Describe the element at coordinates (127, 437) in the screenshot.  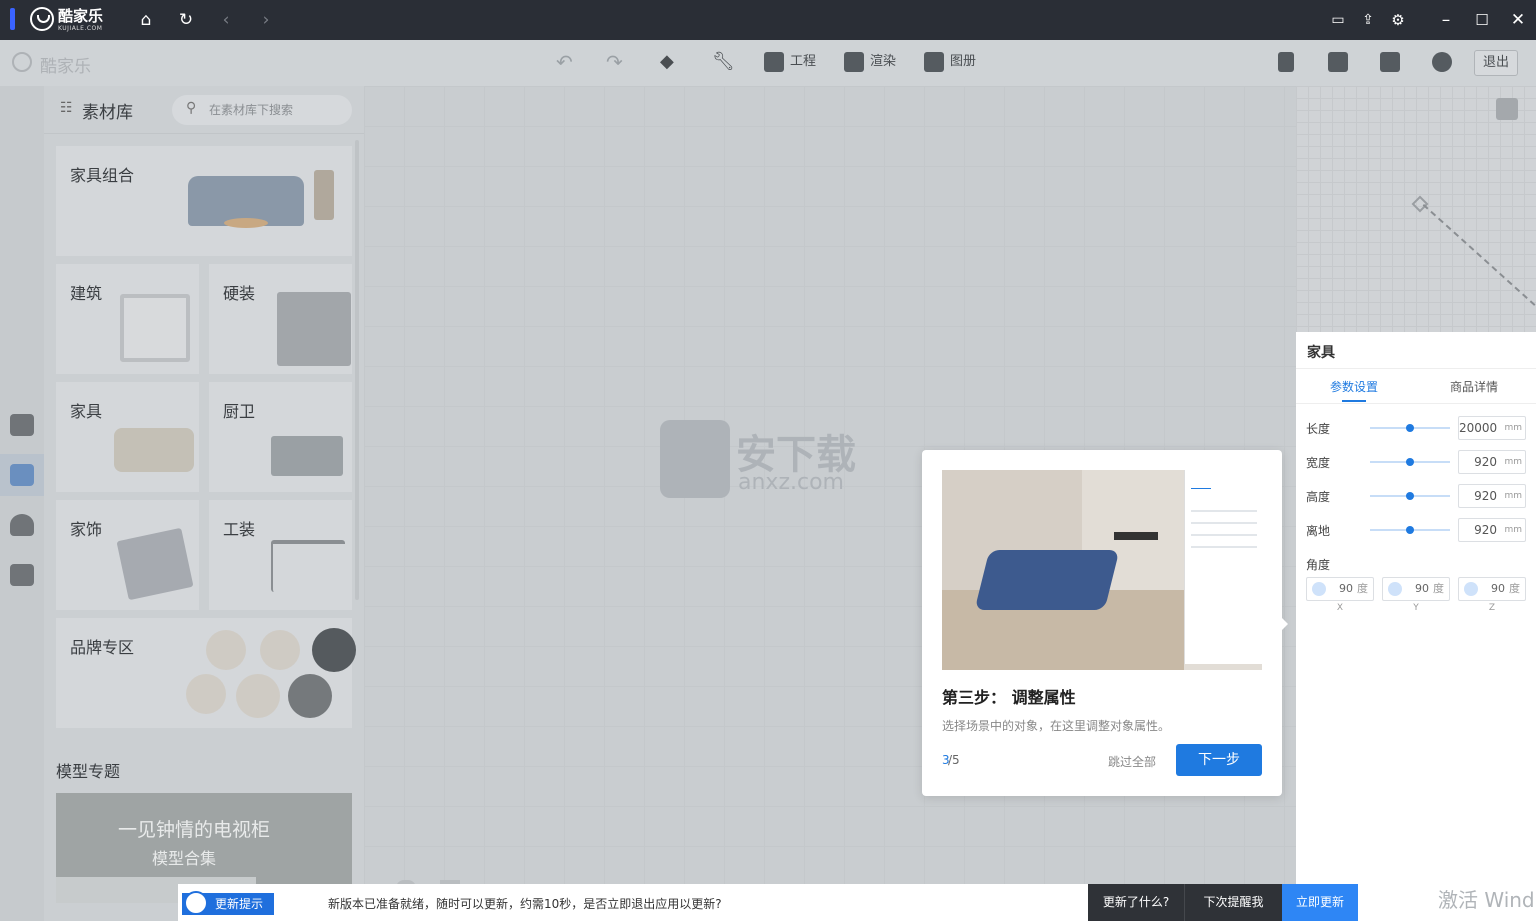
I see `tile-furniture: 家具` at that location.